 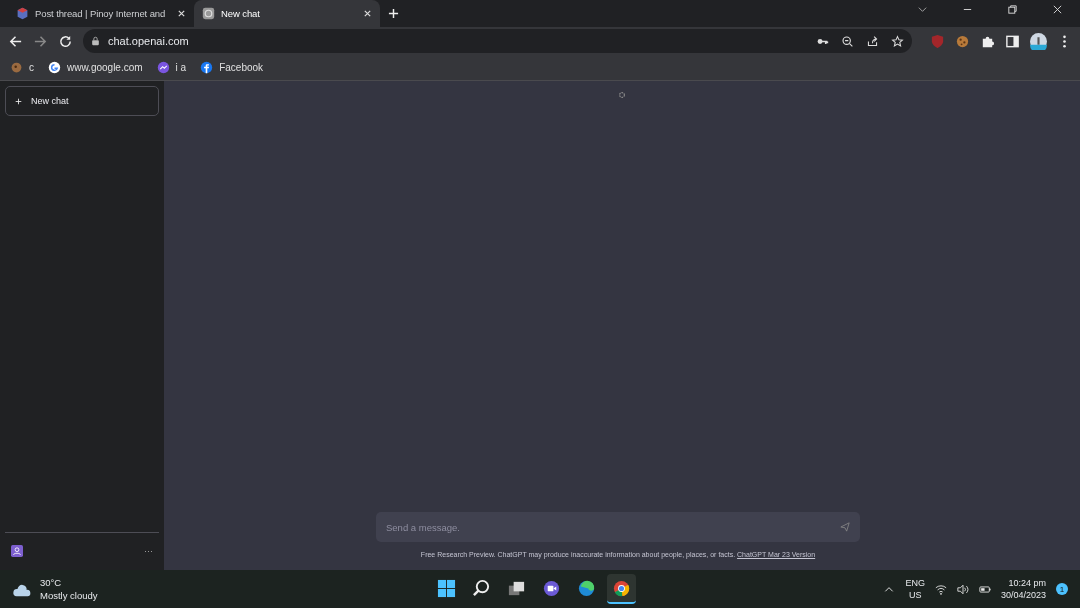 I want to click on temperature: 30°C, so click(x=51, y=582).